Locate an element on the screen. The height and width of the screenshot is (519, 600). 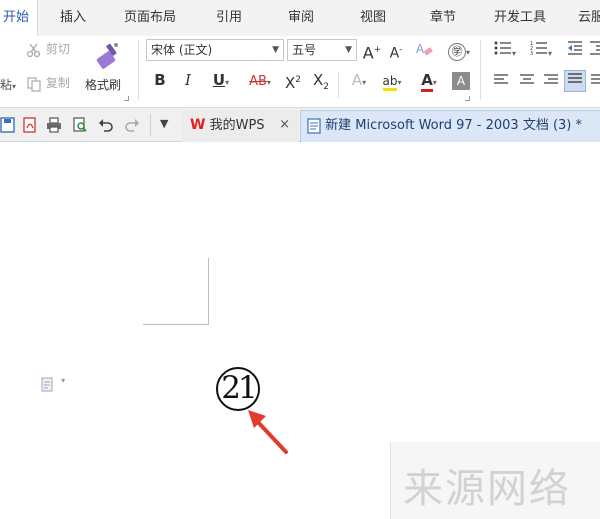
paste-options-button: ▾ is located at coordinates (52, 386).